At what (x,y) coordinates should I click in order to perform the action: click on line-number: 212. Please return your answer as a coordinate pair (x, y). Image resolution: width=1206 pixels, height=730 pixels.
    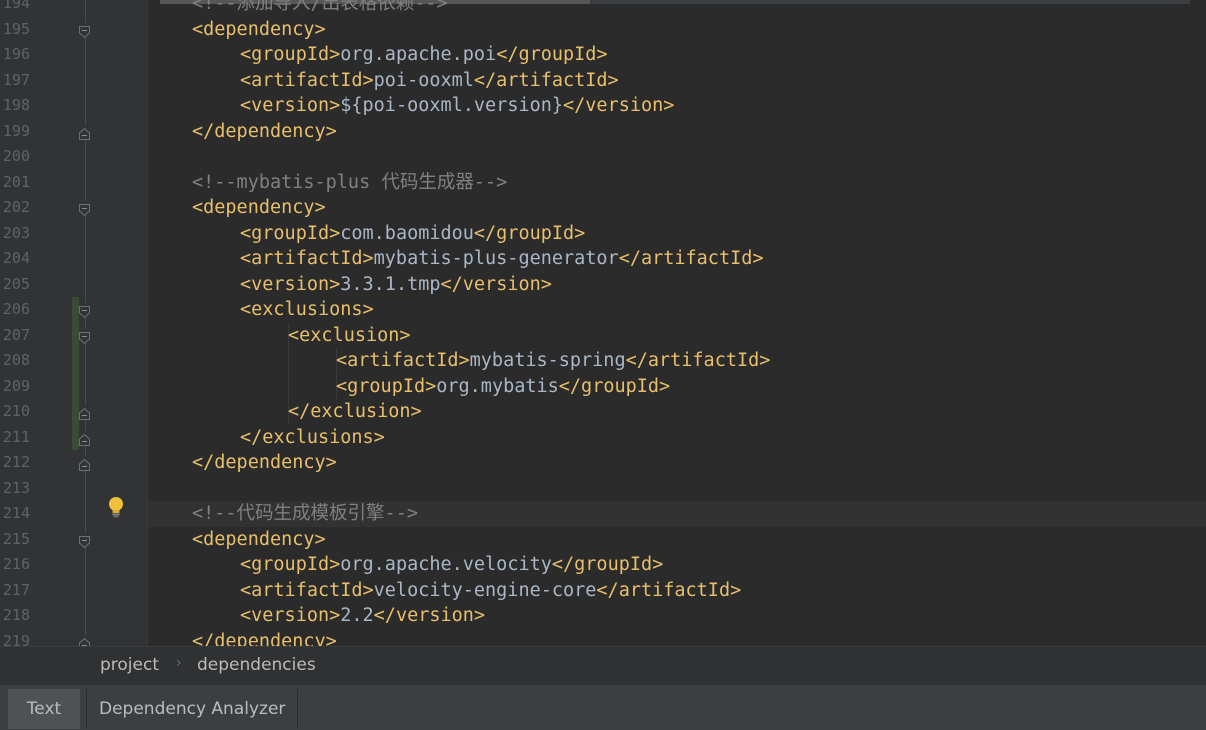
    Looking at the image, I should click on (16, 462).